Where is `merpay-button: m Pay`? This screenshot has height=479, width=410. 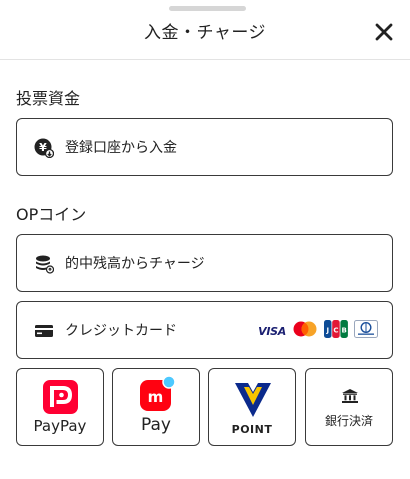 merpay-button: m Pay is located at coordinates (156, 407).